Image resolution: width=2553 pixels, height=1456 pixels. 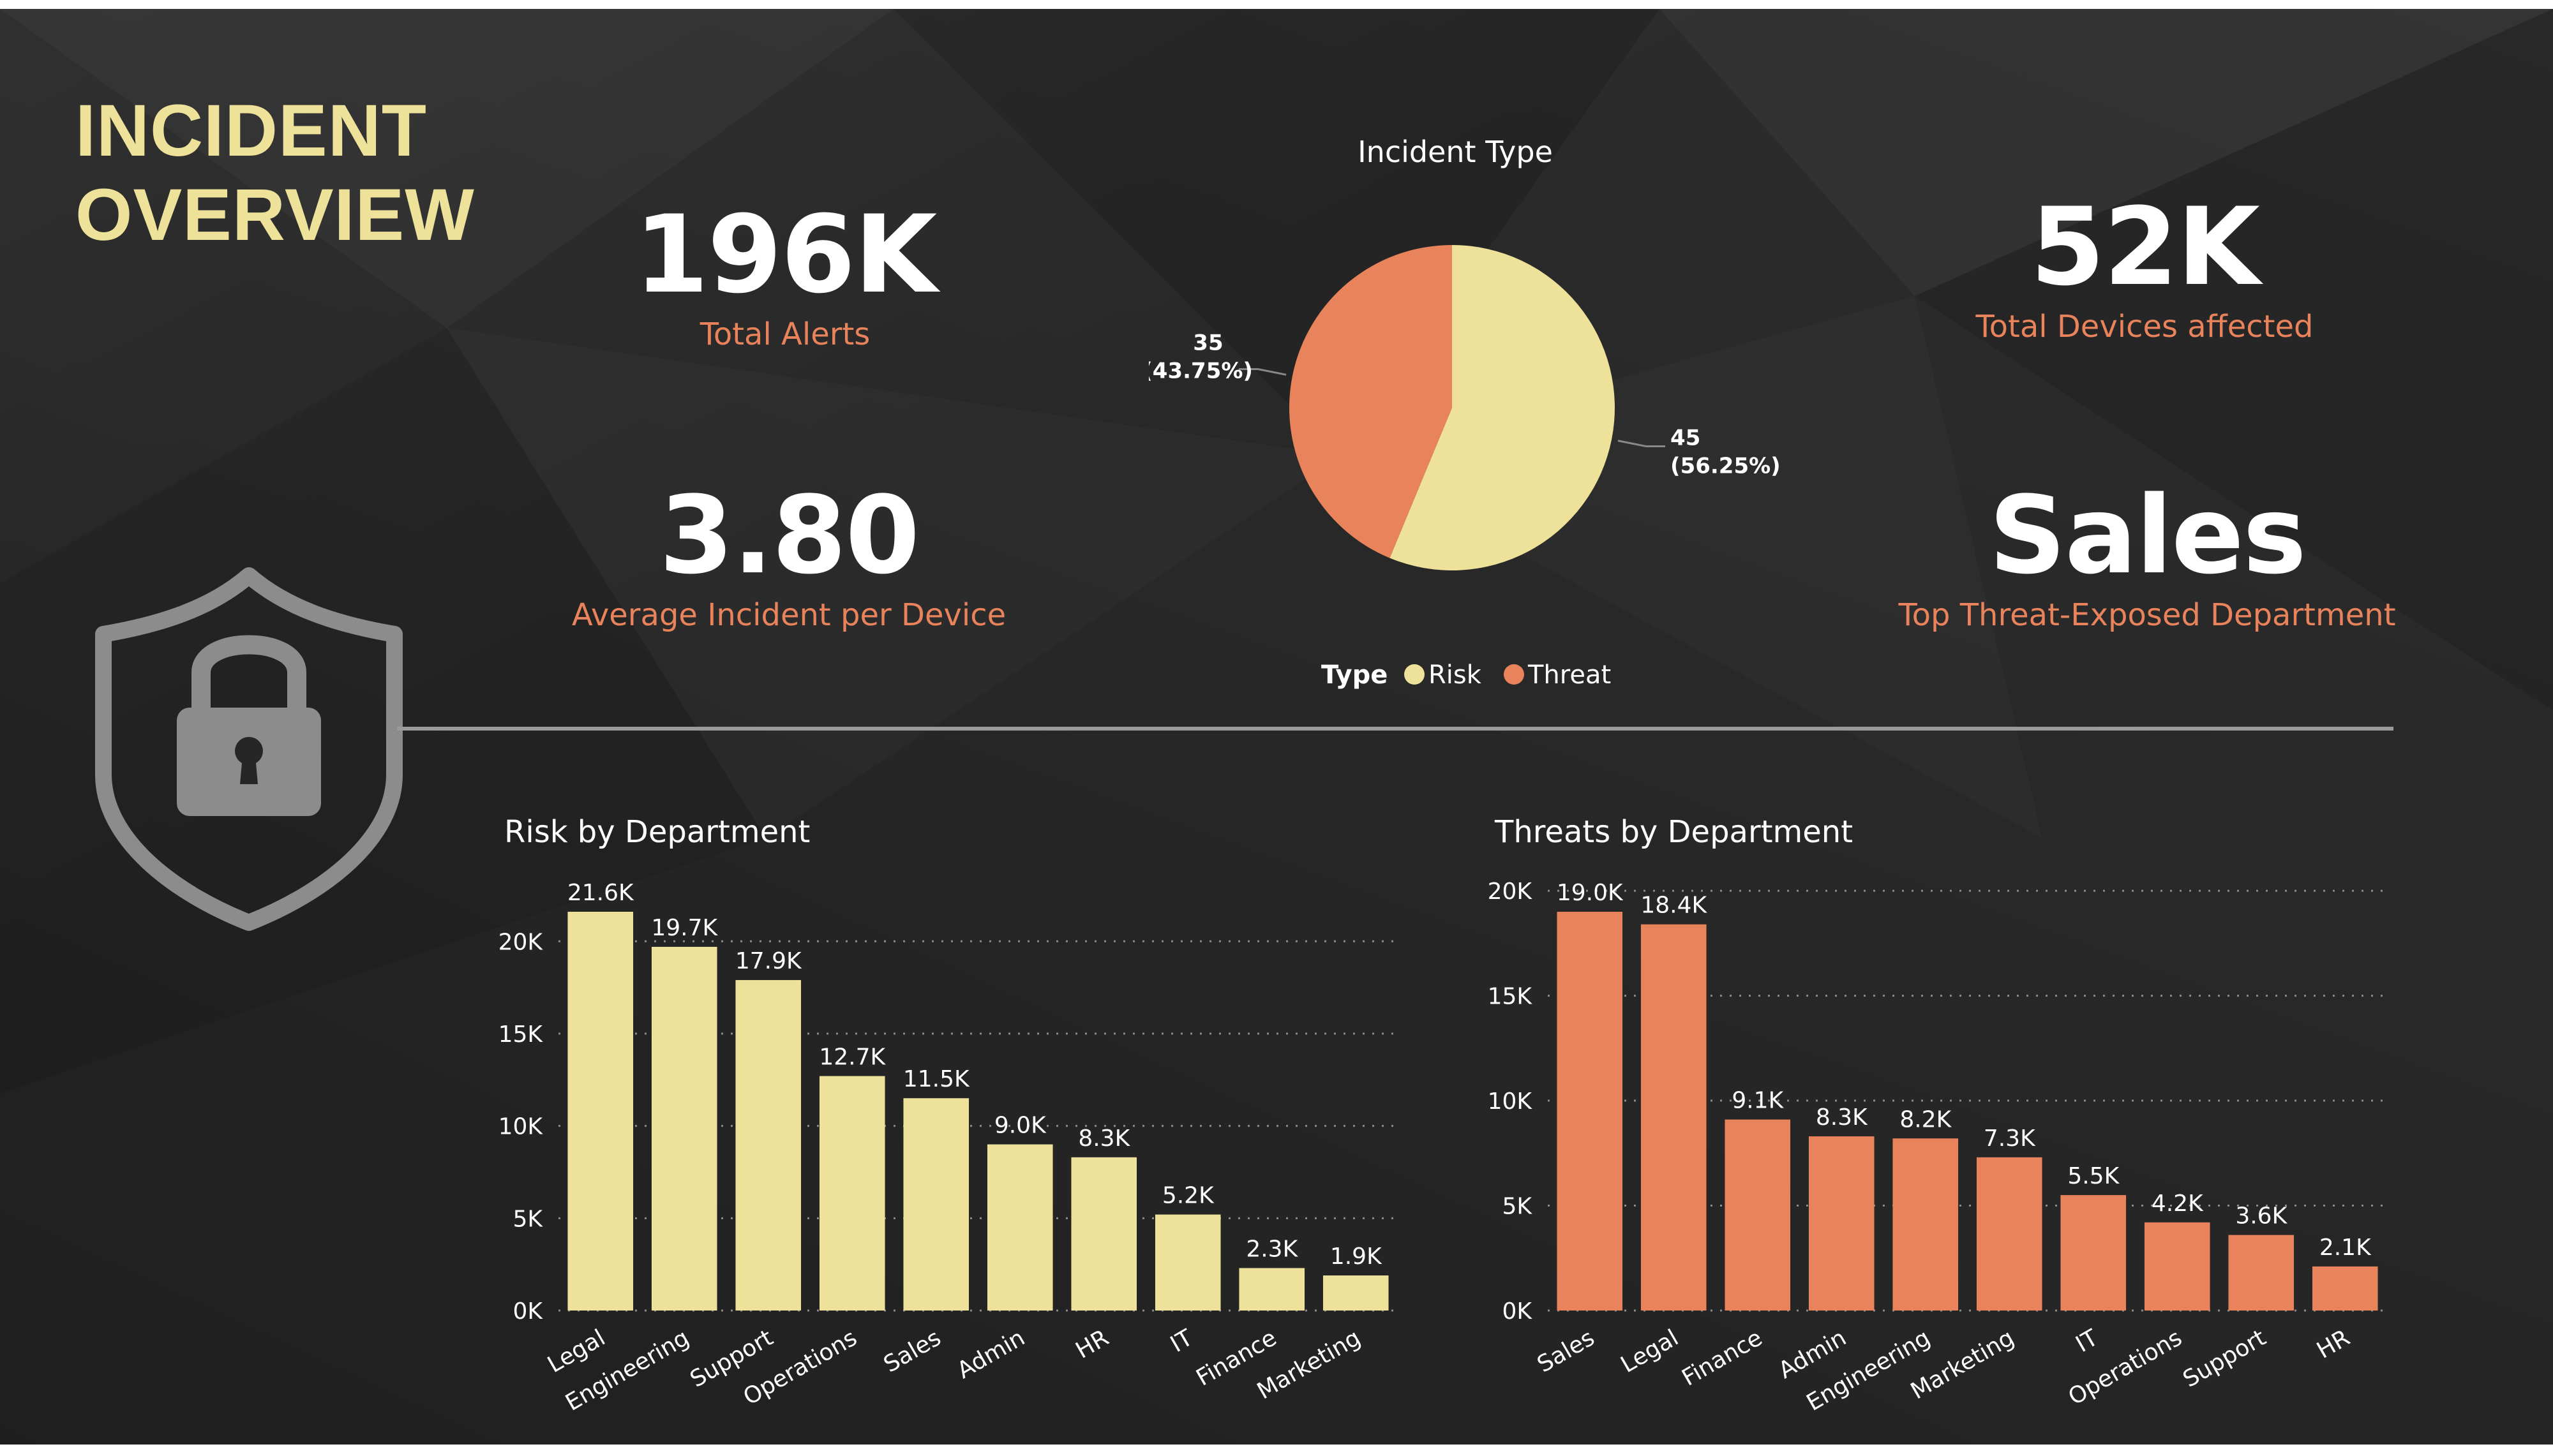 What do you see at coordinates (1926, 1119) in the screenshot?
I see `data-label: 8.2K` at bounding box center [1926, 1119].